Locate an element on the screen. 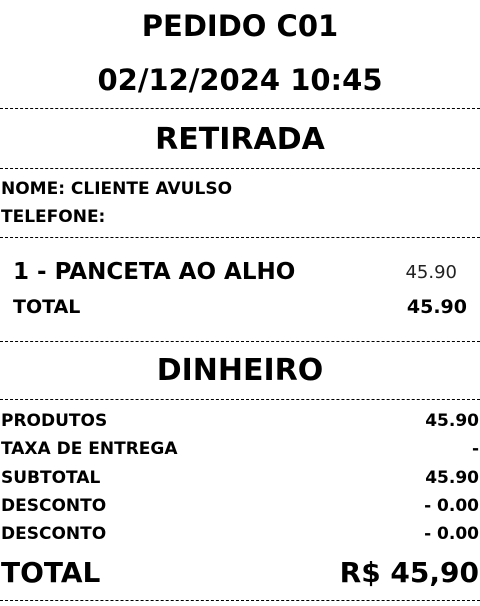 The image size is (480, 606). customer-phone: TELEFONE: is located at coordinates (53, 217).